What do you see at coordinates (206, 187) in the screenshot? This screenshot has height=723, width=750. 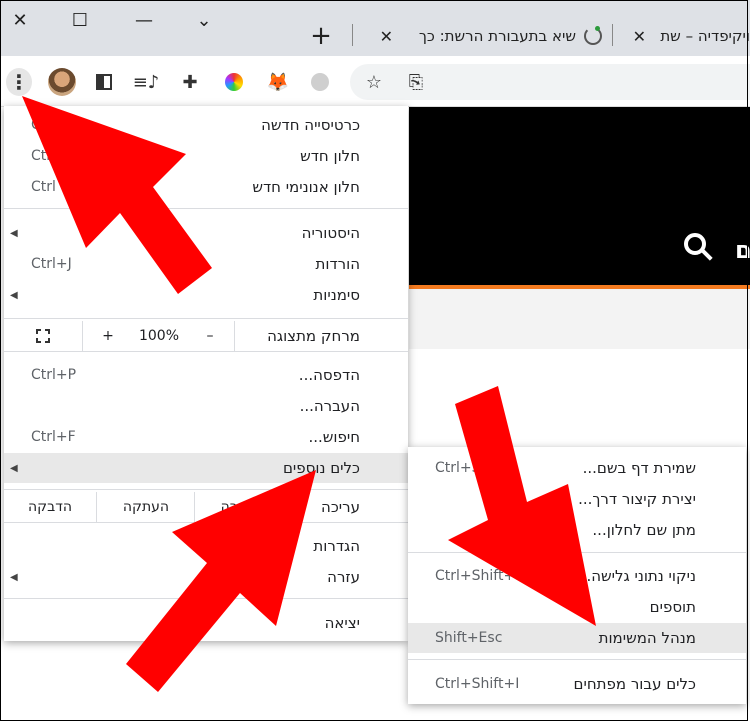 I see `menu-item-new-incognito: Ctrl חלון אנונימי חדש` at bounding box center [206, 187].